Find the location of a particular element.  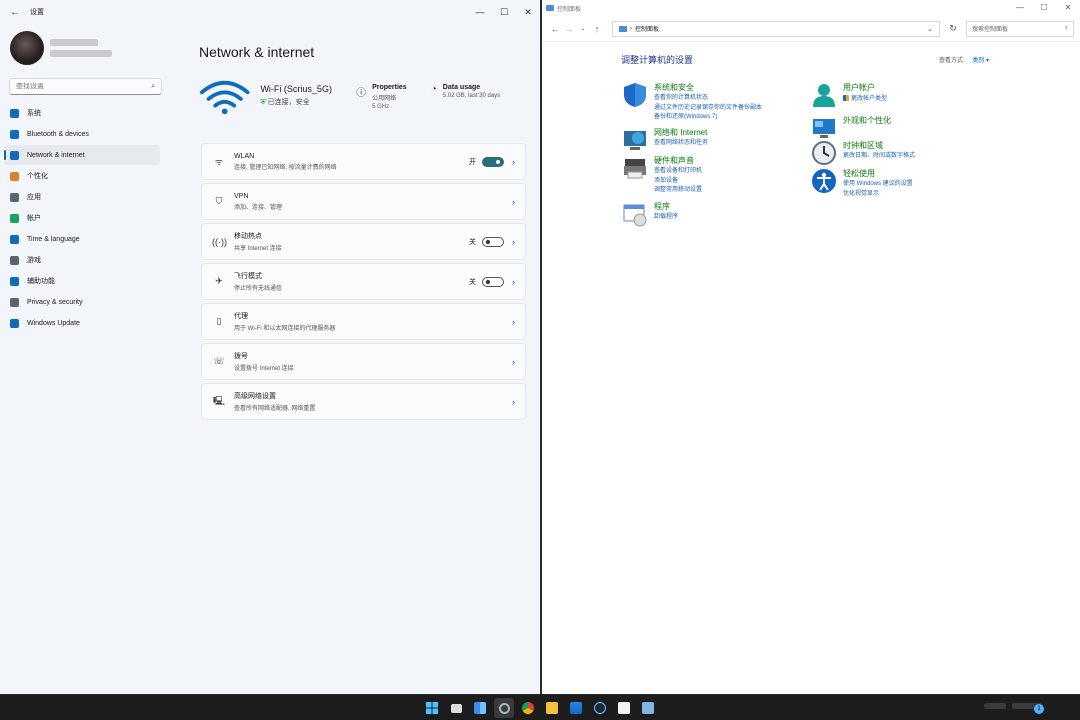

category-link-text: 更改帐户类型 is located at coordinates (869, 99).